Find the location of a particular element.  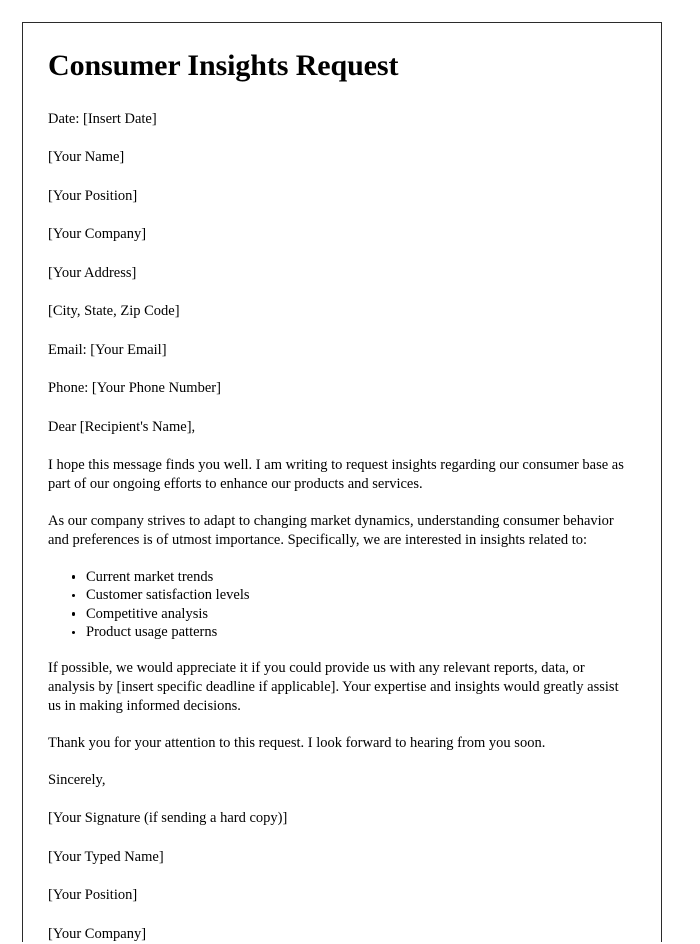

closing-salutation: Sincerely, is located at coordinates (77, 779).